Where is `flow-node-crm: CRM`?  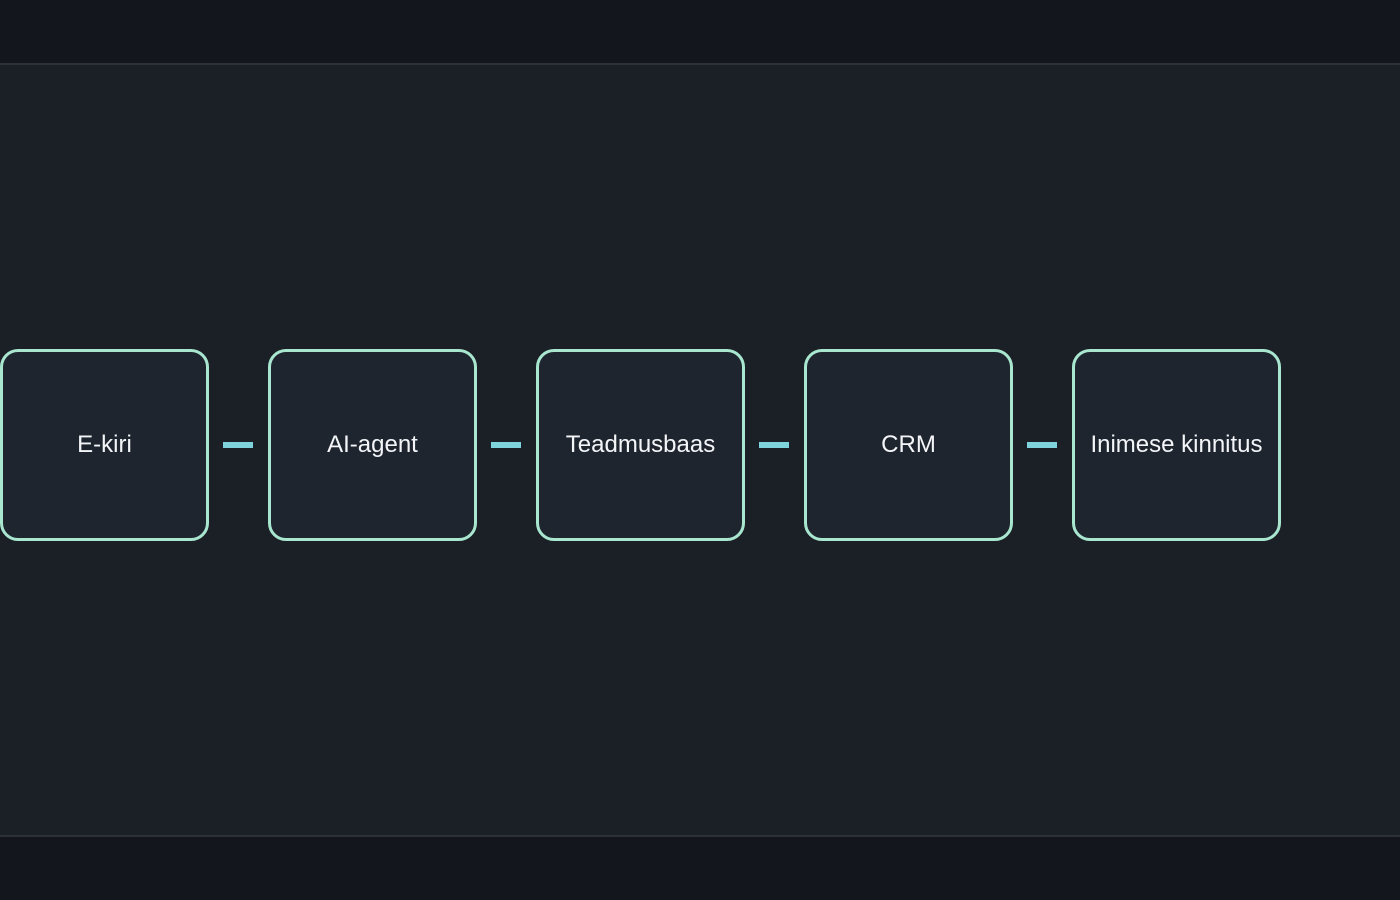
flow-node-crm: CRM is located at coordinates (908, 445).